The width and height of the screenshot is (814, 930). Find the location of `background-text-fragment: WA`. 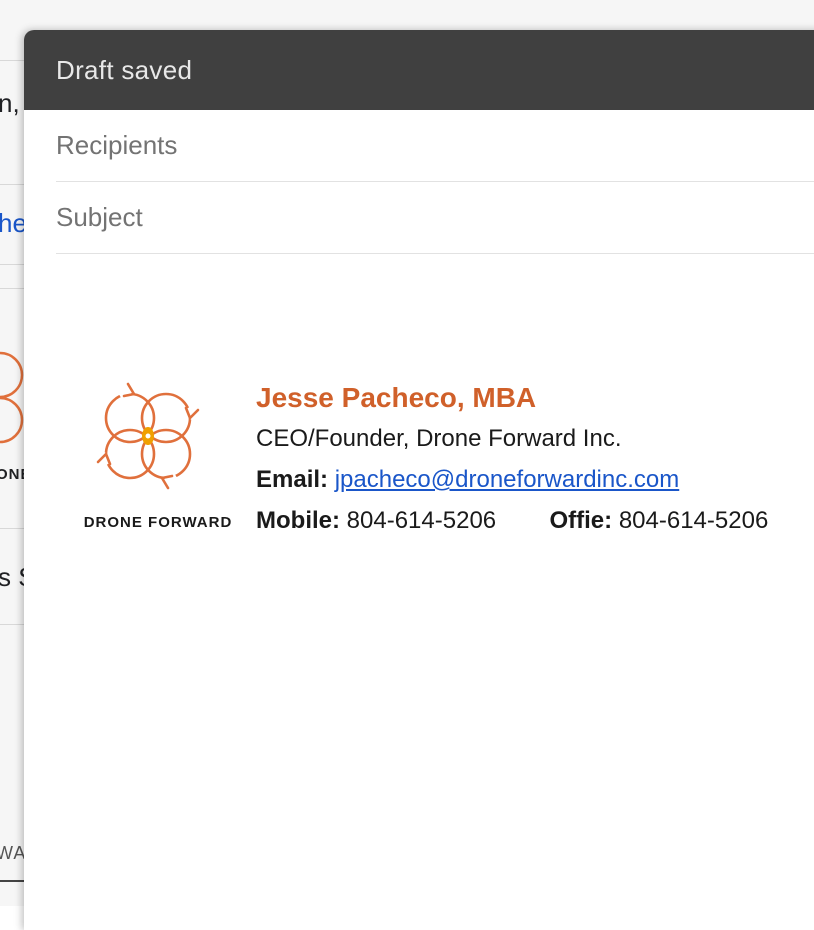

background-text-fragment: WA is located at coordinates (13, 853).